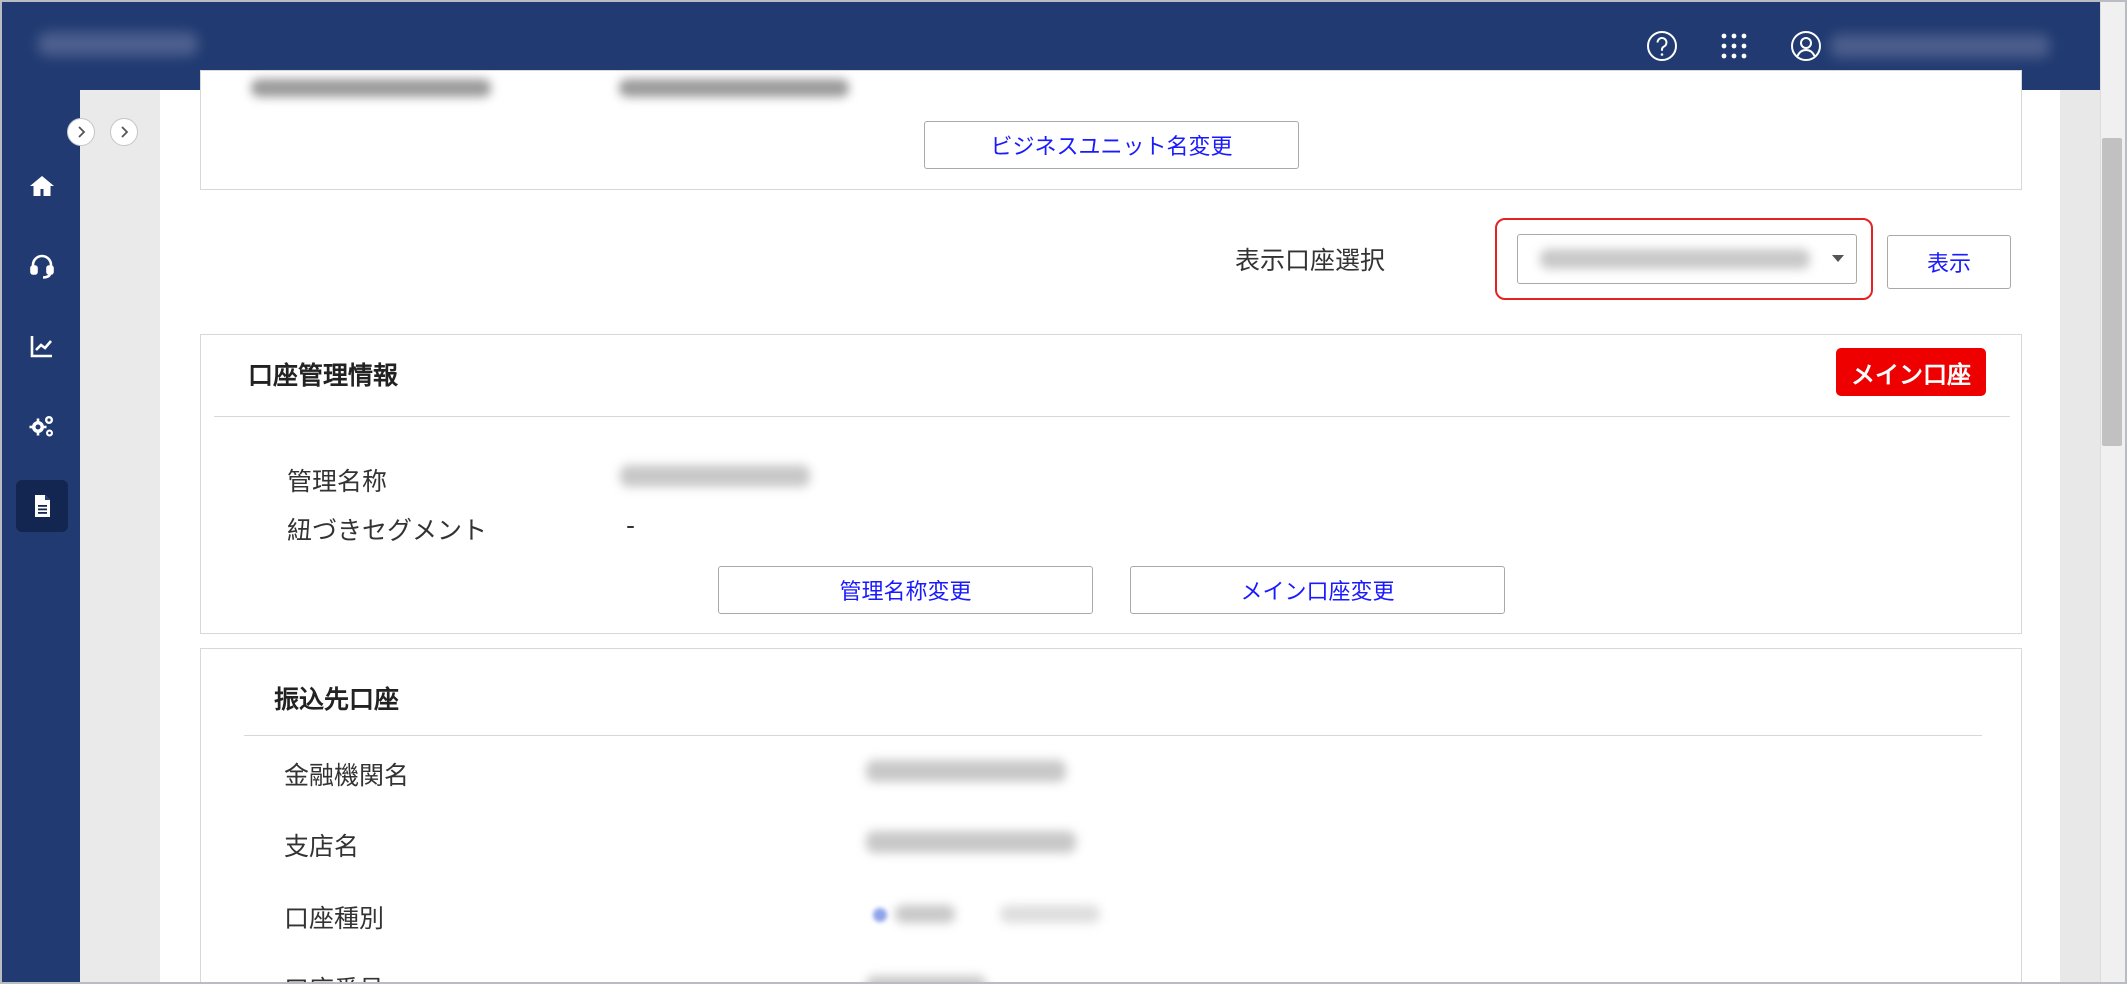 This screenshot has height=984, width=2127. Describe the element at coordinates (120, 536) in the screenshot. I see `sidebar-gutter` at that location.